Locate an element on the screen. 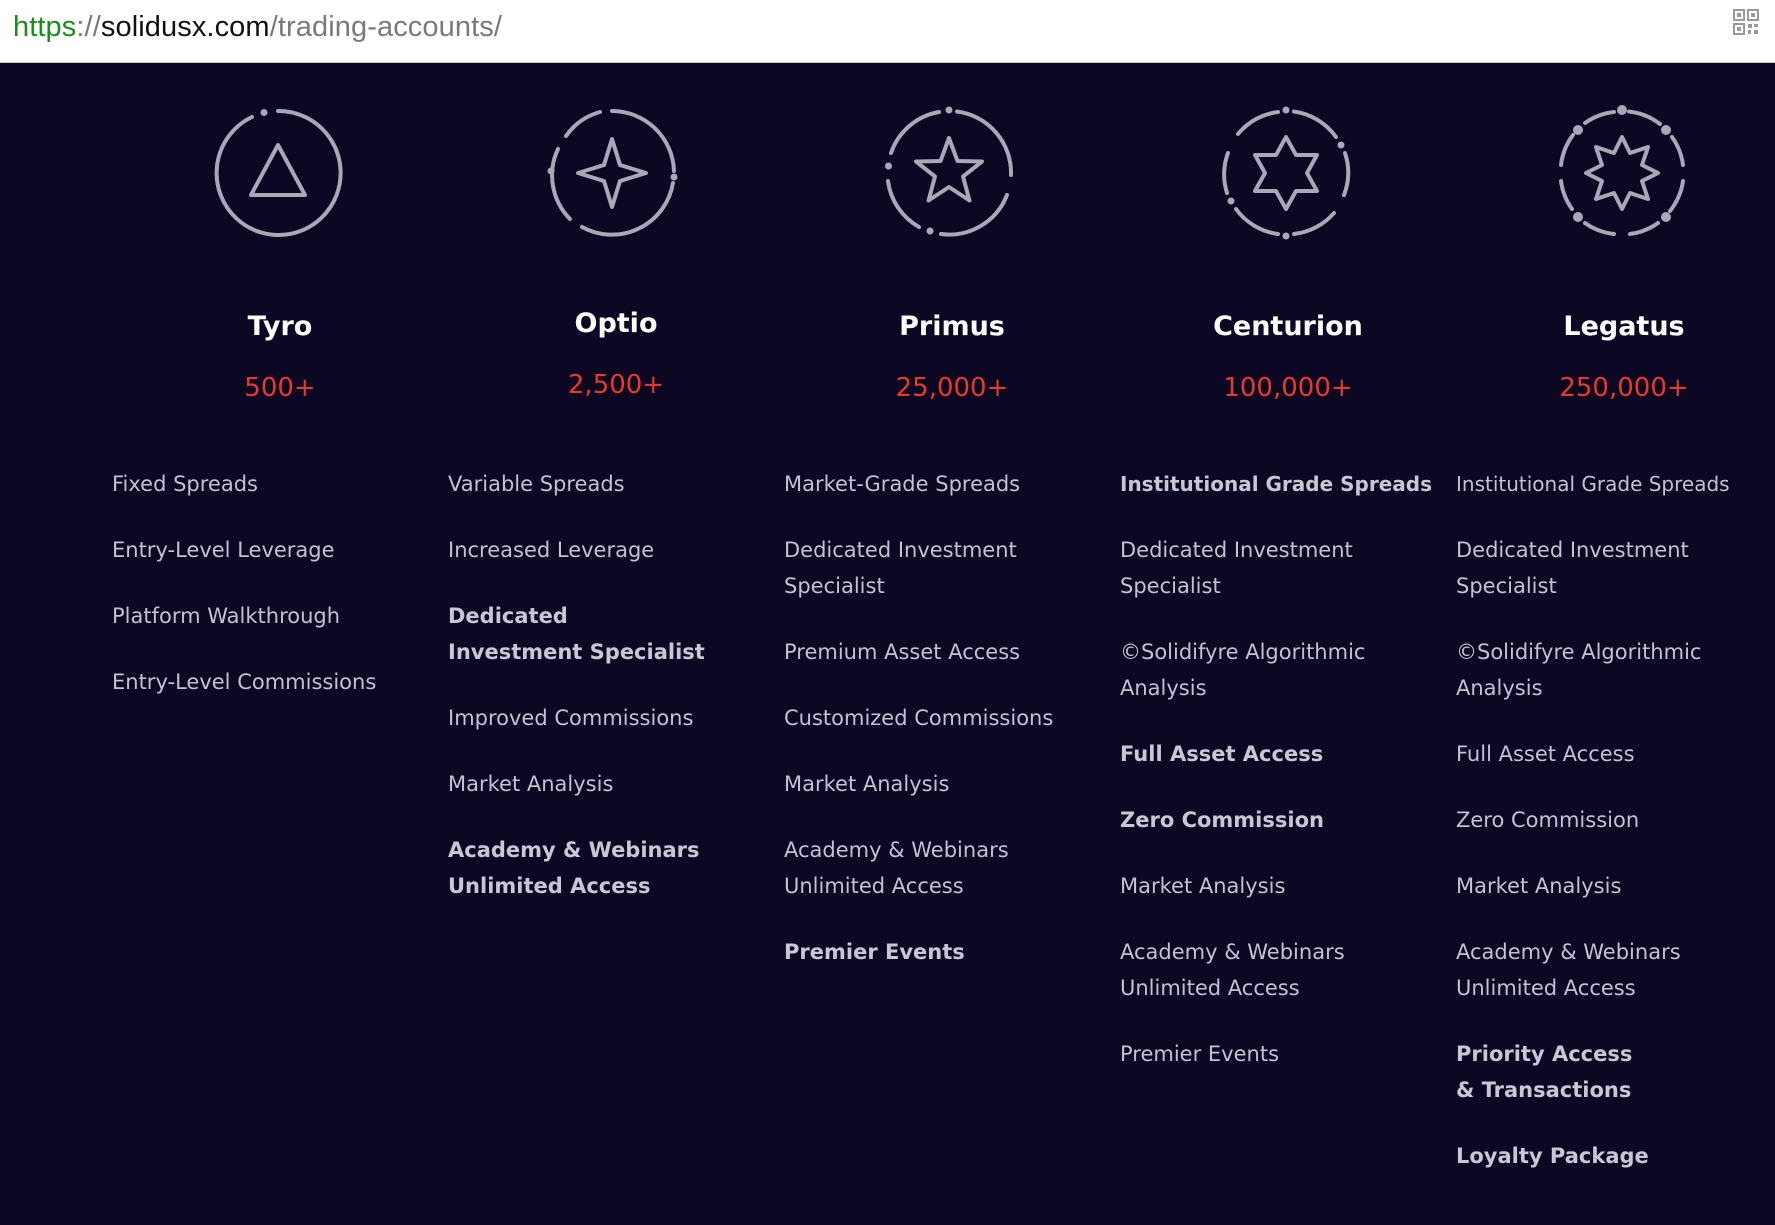 The width and height of the screenshot is (1775, 1225). url-text: https://solidusx.com/trading-accounts/ is located at coordinates (257, 27).